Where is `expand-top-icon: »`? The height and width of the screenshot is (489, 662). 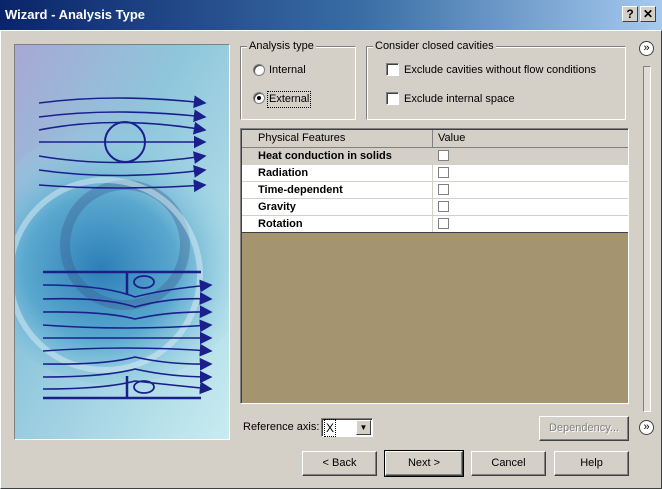 expand-top-icon: » is located at coordinates (646, 48).